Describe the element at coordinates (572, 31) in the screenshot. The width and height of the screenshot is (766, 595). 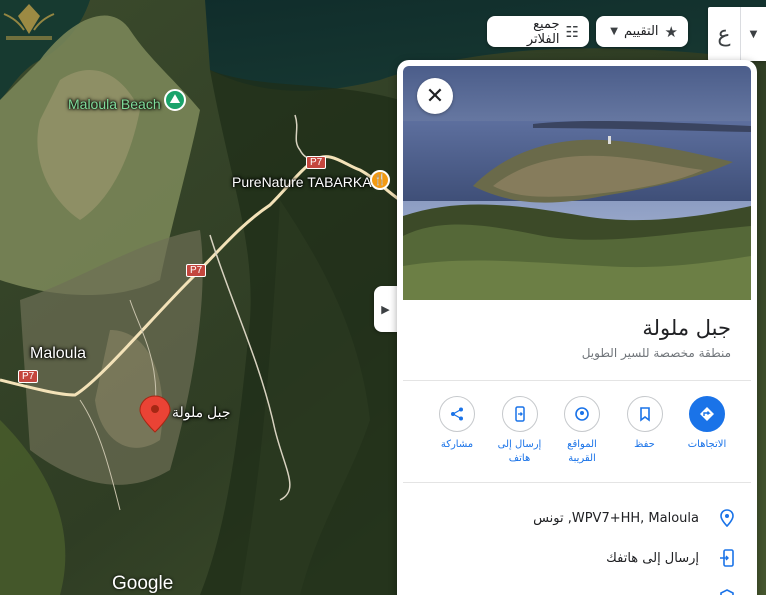
I see `sliders-icon: ☷` at that location.